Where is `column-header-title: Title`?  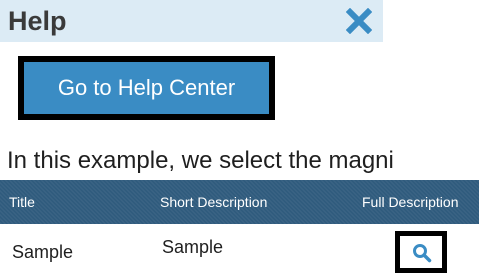
column-header-title: Title is located at coordinates (22, 202).